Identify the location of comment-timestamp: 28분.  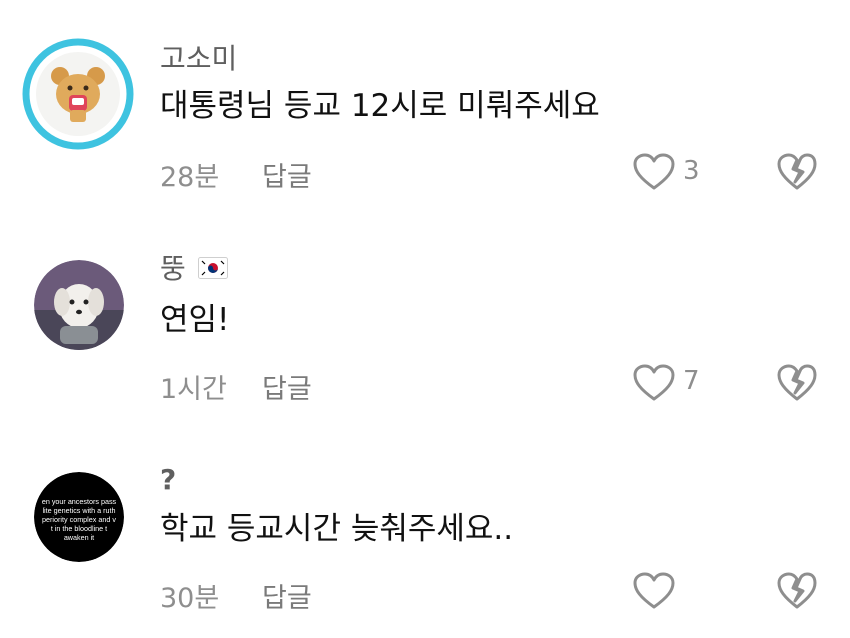
(190, 177).